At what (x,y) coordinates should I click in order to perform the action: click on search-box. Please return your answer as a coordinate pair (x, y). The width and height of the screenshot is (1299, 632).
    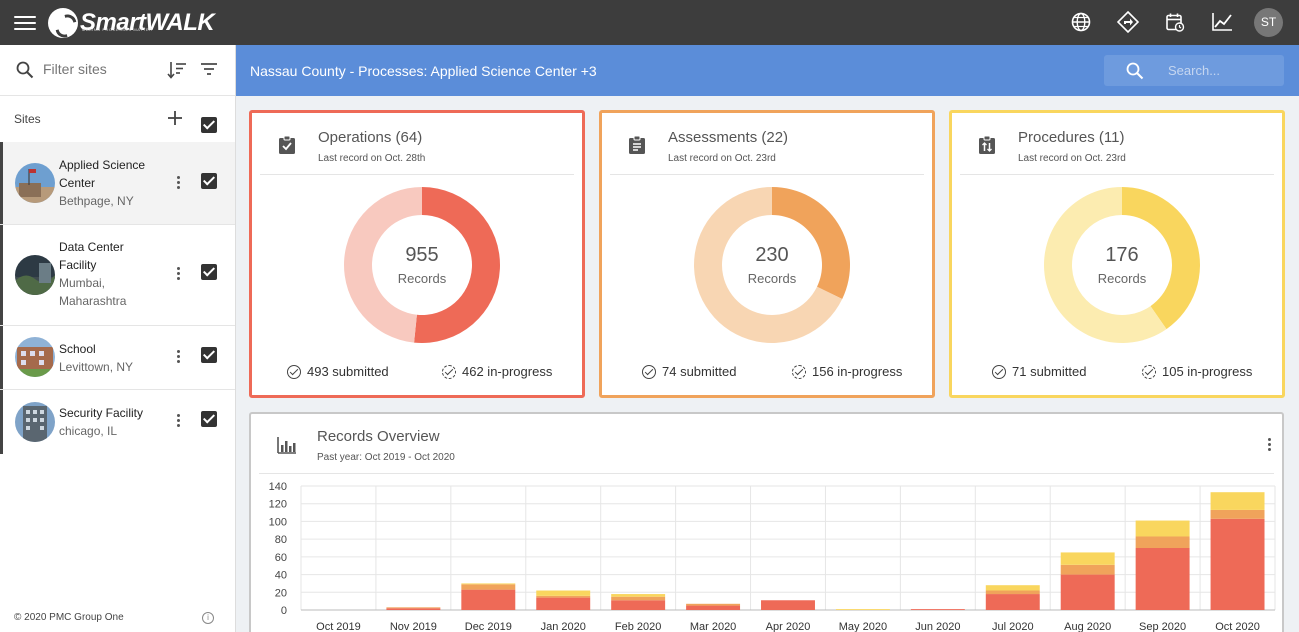
    Looking at the image, I should click on (1194, 70).